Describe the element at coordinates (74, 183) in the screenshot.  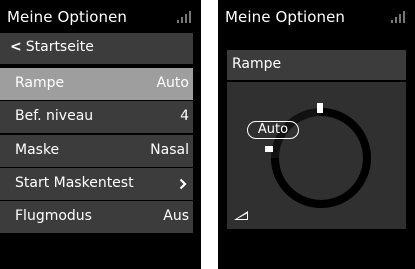
I see `menu-item-label: Start Maskentest` at that location.